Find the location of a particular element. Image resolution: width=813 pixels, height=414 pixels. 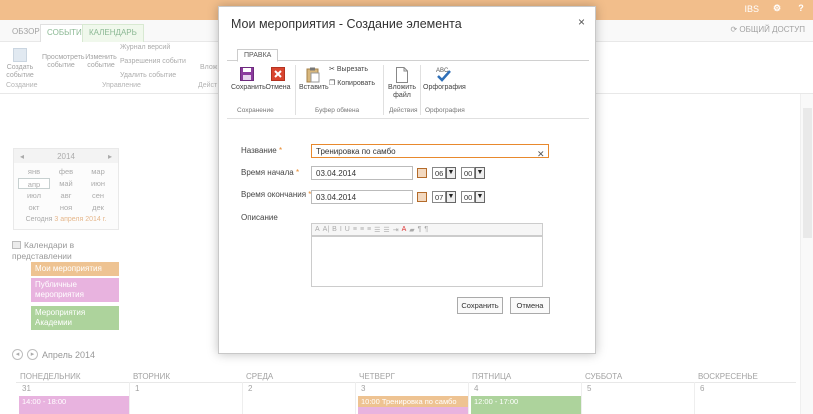

start-date-input is located at coordinates (362, 173).